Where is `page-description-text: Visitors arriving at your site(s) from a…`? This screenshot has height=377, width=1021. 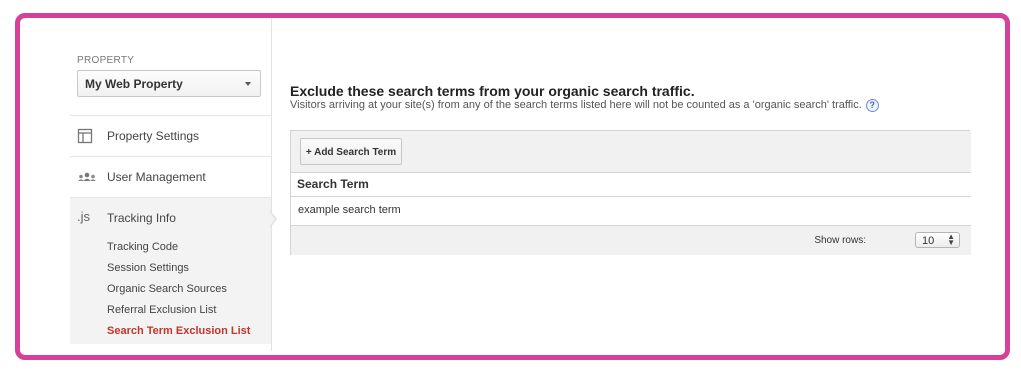 page-description-text: Visitors arriving at your site(s) from a… is located at coordinates (576, 105).